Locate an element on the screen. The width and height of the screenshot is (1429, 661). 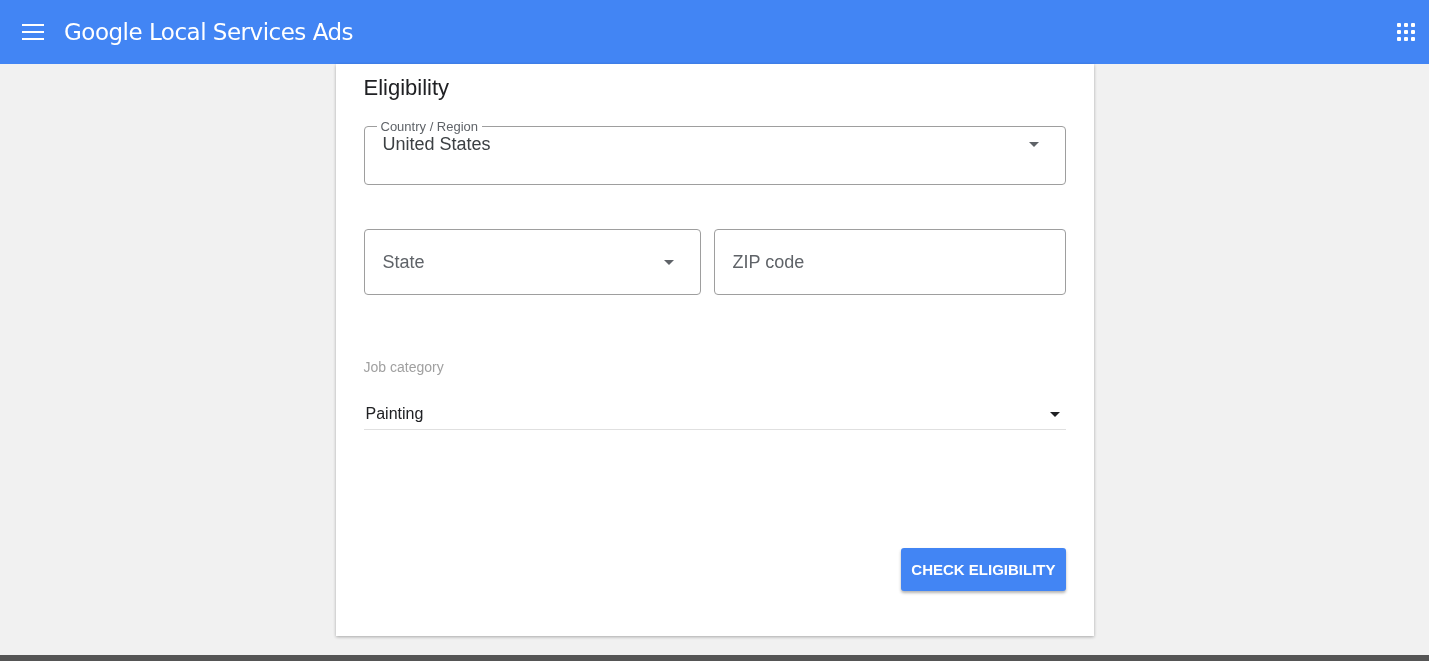
job-category-select: Painting is located at coordinates (714, 417).